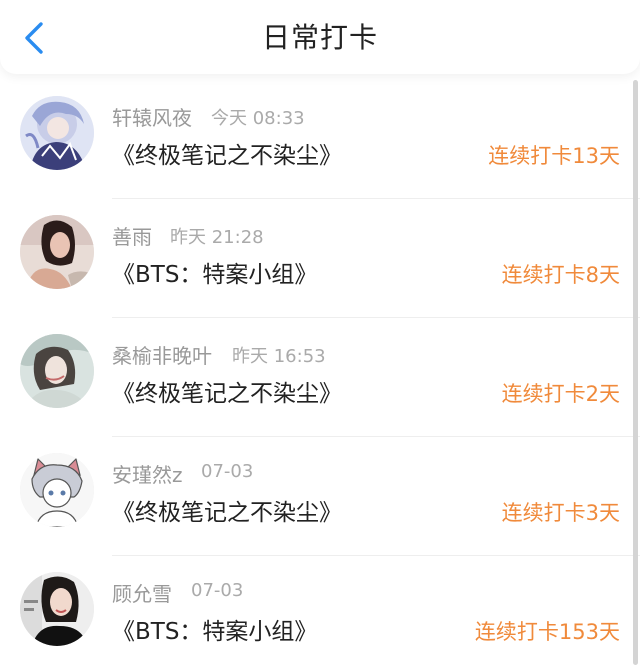 This screenshot has width=640, height=665. I want to click on checkin-time: 昨天 16:53, so click(279, 356).